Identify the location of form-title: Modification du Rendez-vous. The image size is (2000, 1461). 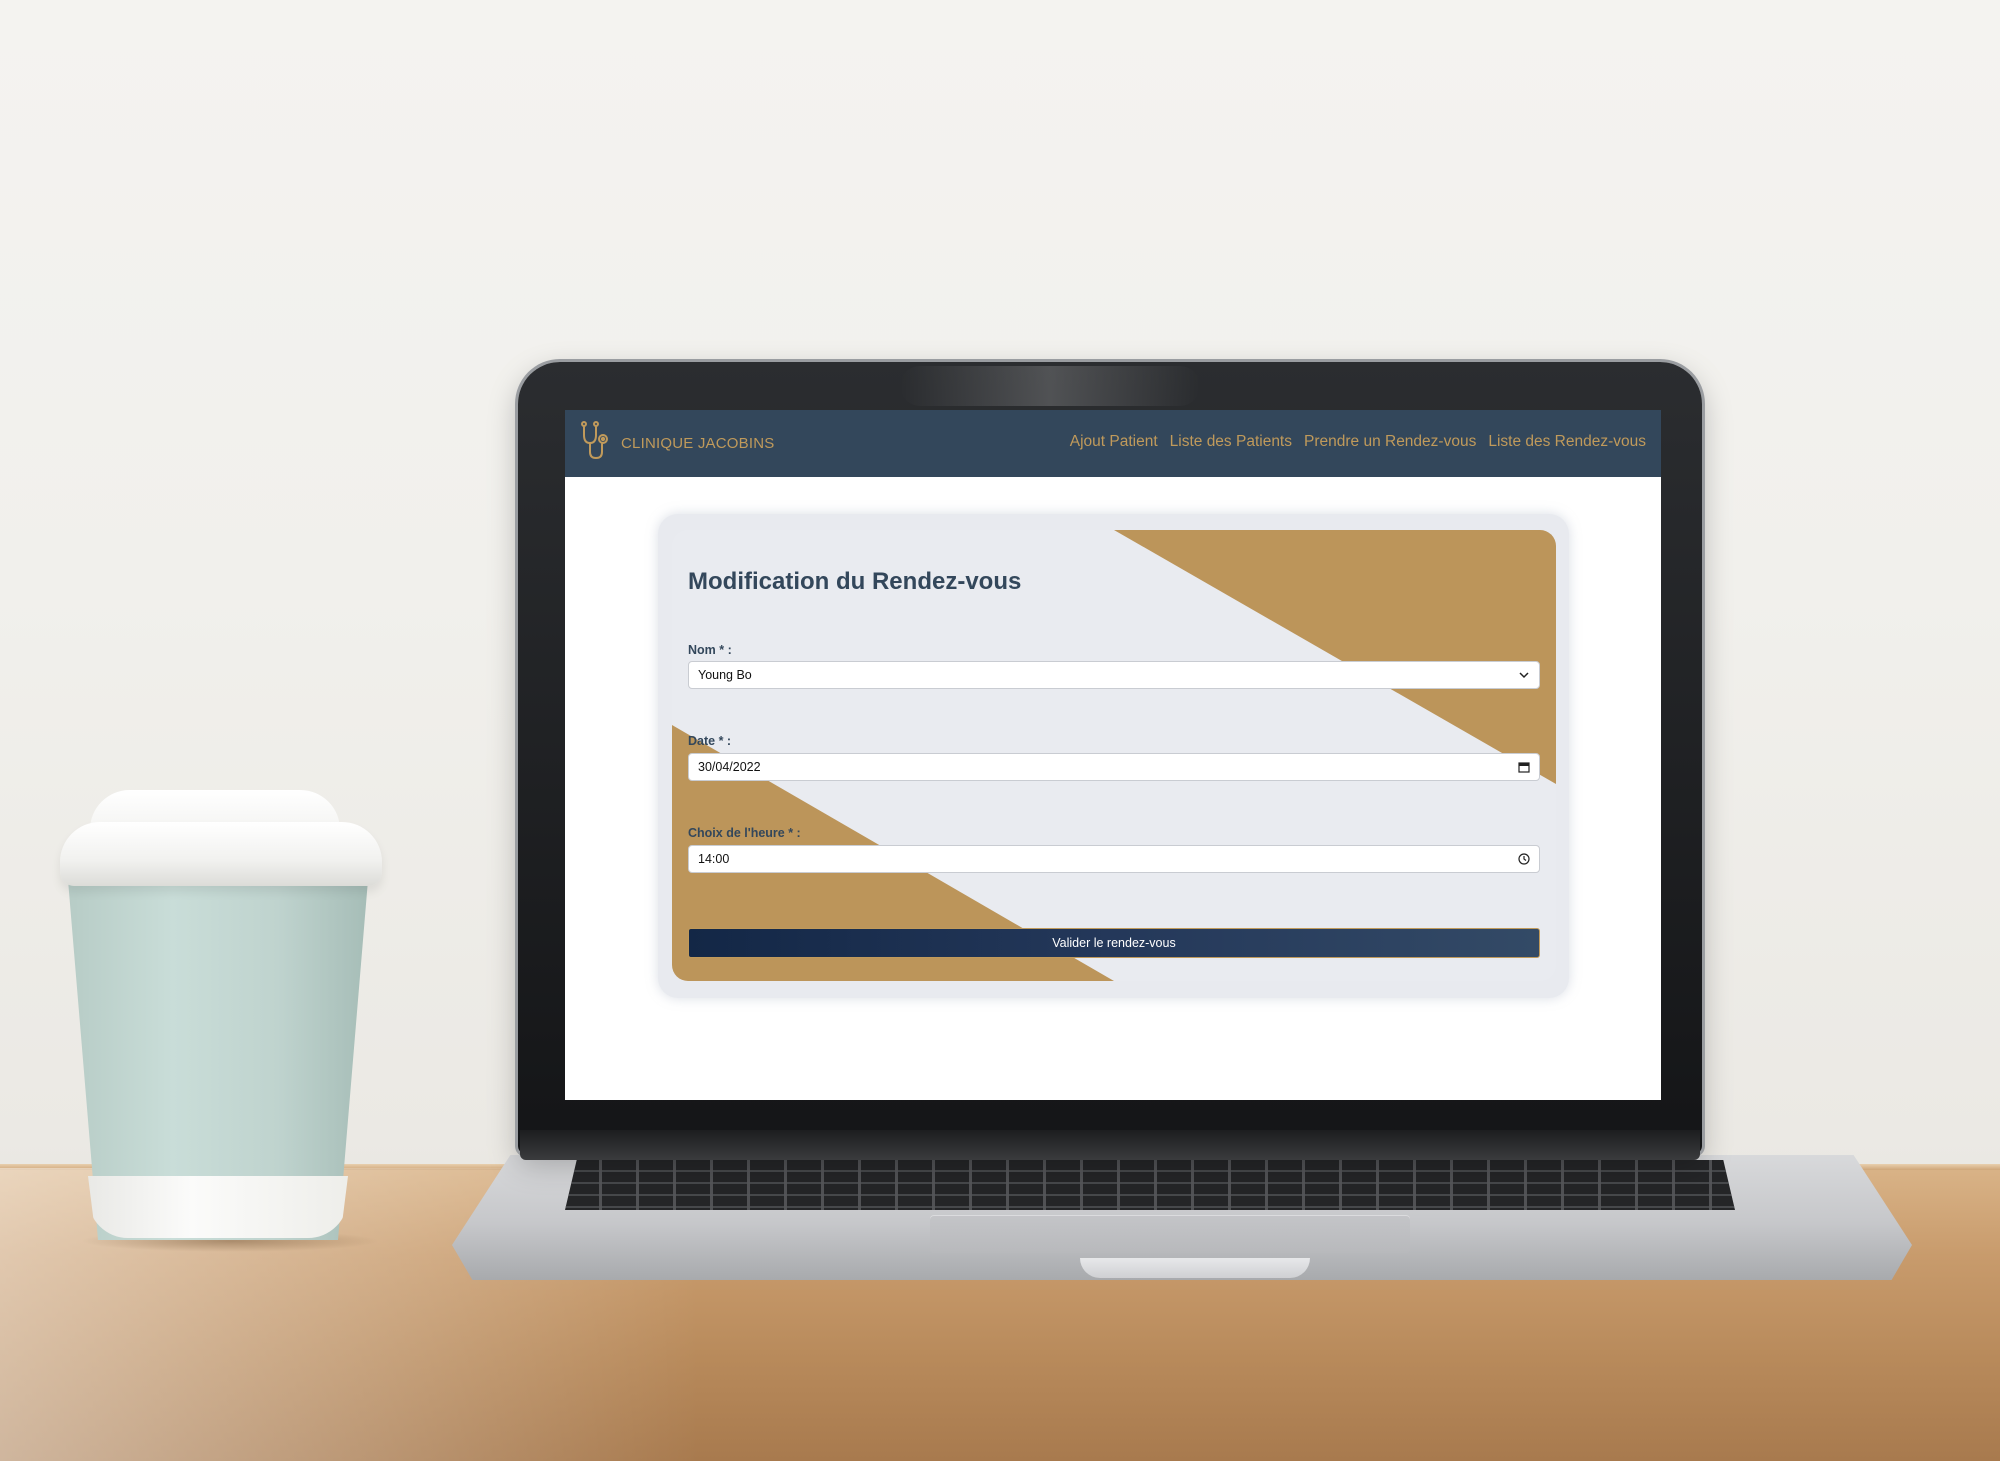
(855, 581).